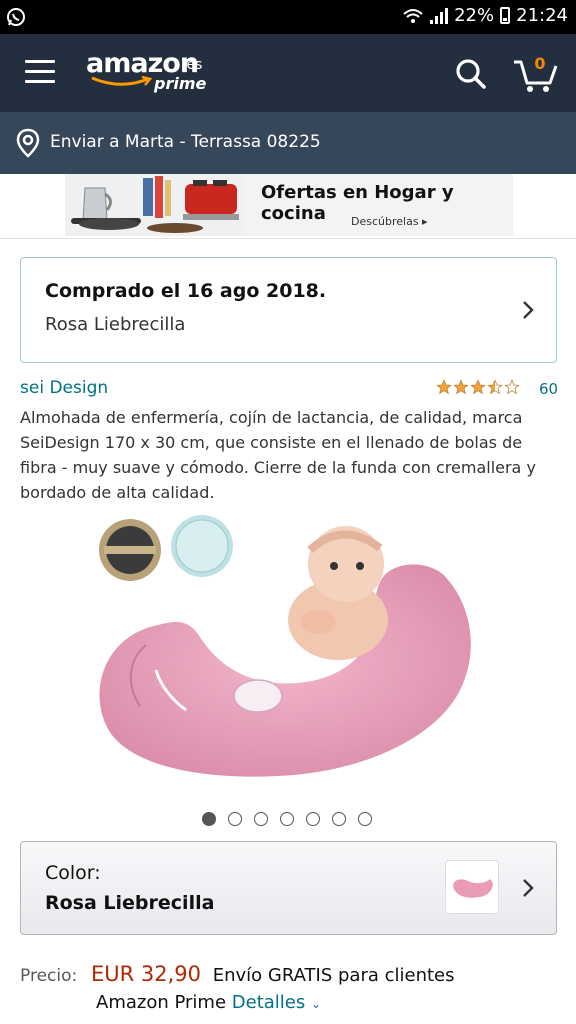 Image resolution: width=576 pixels, height=1024 pixels. I want to click on baby-figure, so click(338, 593).